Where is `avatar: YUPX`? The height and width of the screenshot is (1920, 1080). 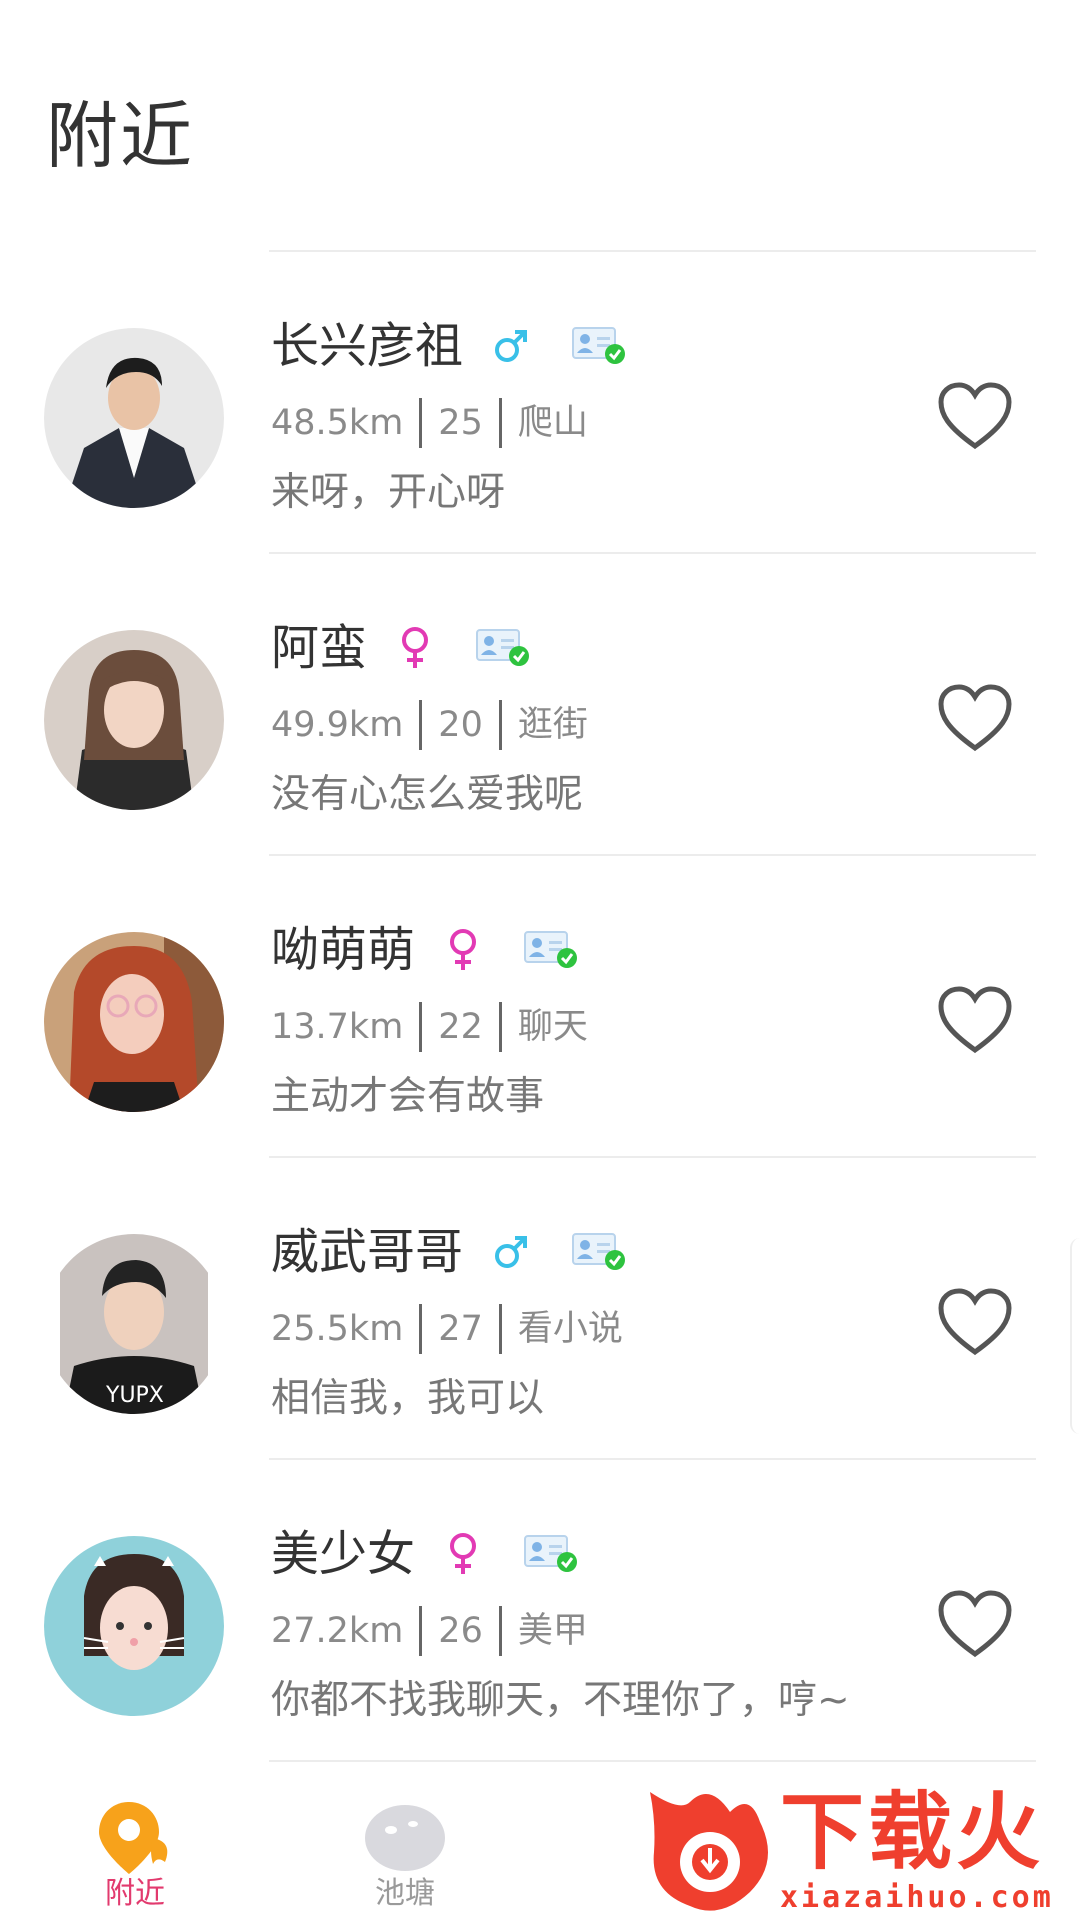
avatar: YUPX is located at coordinates (134, 1324).